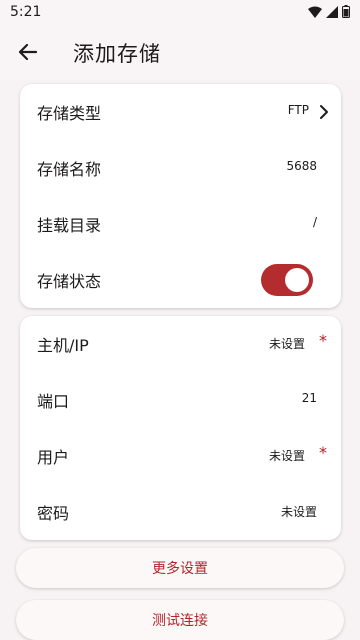  Describe the element at coordinates (180, 456) in the screenshot. I see `user-row: 用户 未设置 *` at that location.